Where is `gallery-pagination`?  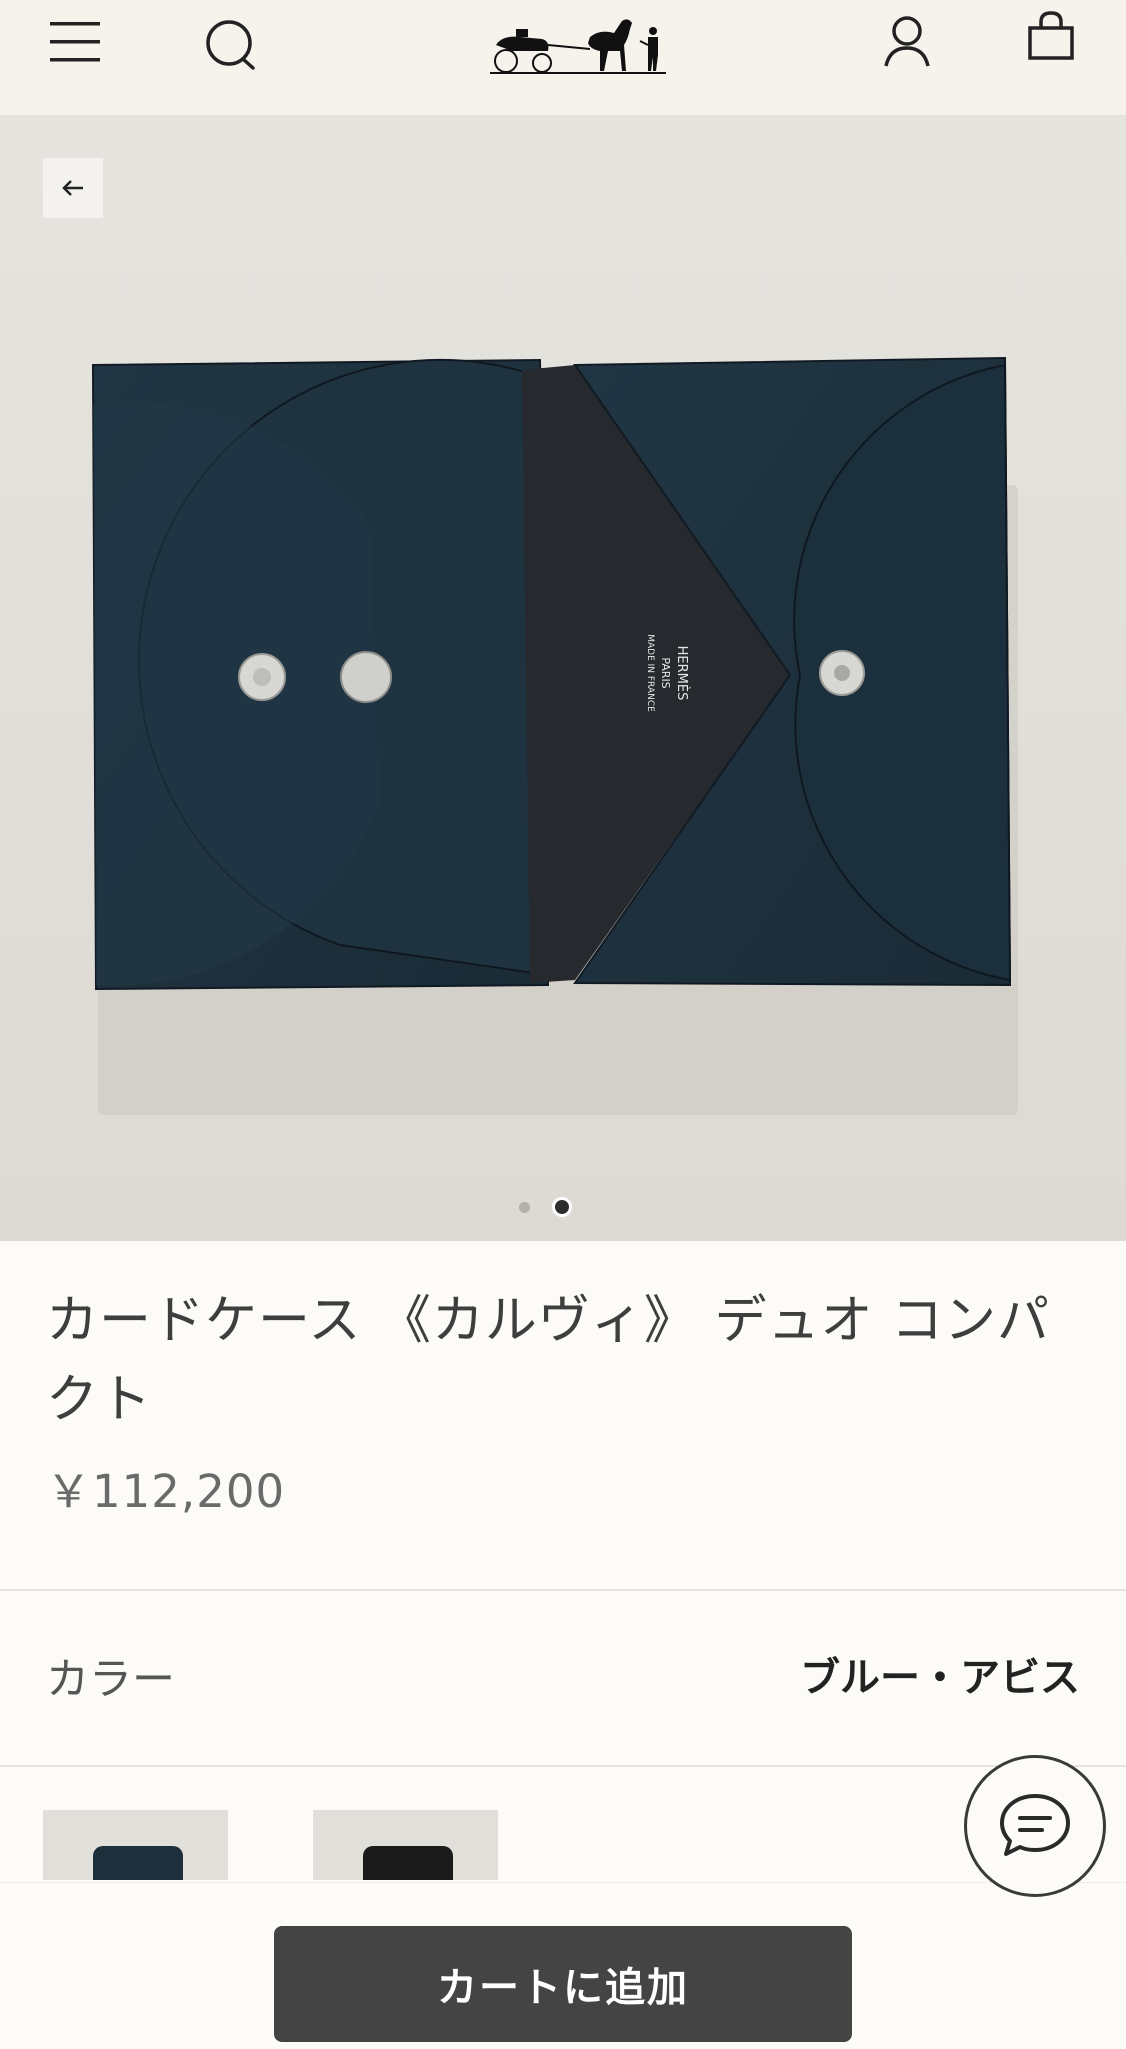
gallery-pagination is located at coordinates (563, 1208).